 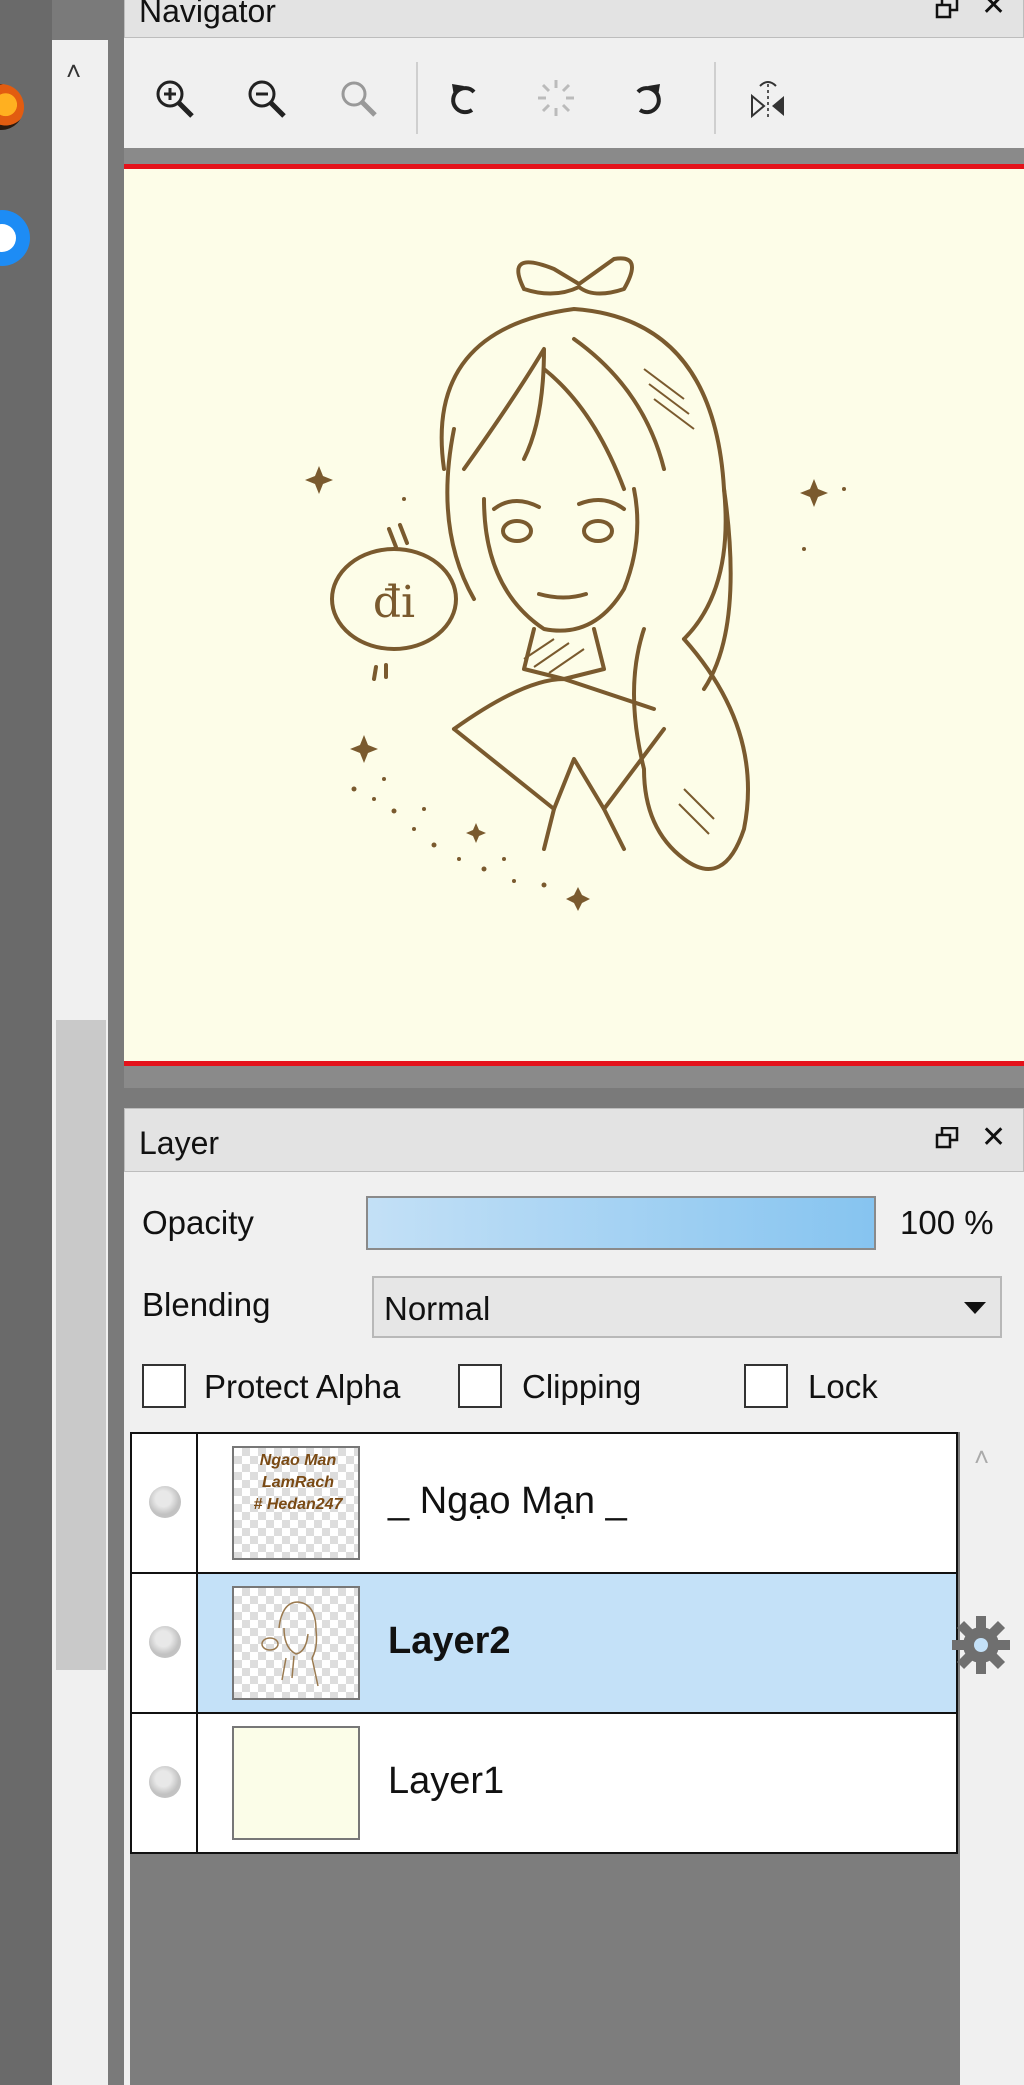 What do you see at coordinates (975, 1308) in the screenshot?
I see `dropdown-arrow-icon` at bounding box center [975, 1308].